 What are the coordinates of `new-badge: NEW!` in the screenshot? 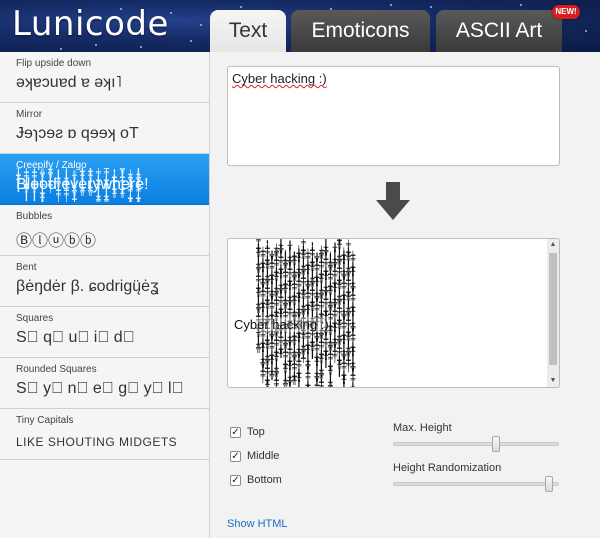 It's located at (566, 12).